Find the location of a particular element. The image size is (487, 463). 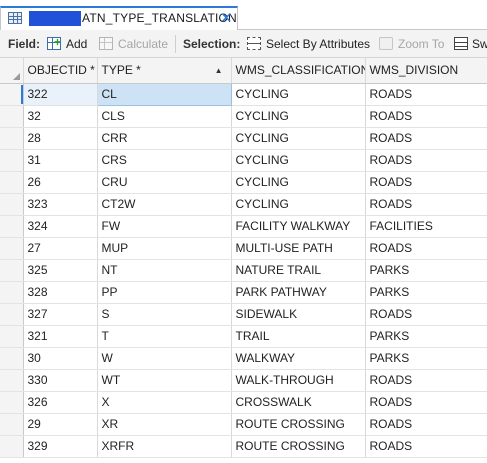

table-row: 30 W WALKWAY PARKS is located at coordinates (243, 358).